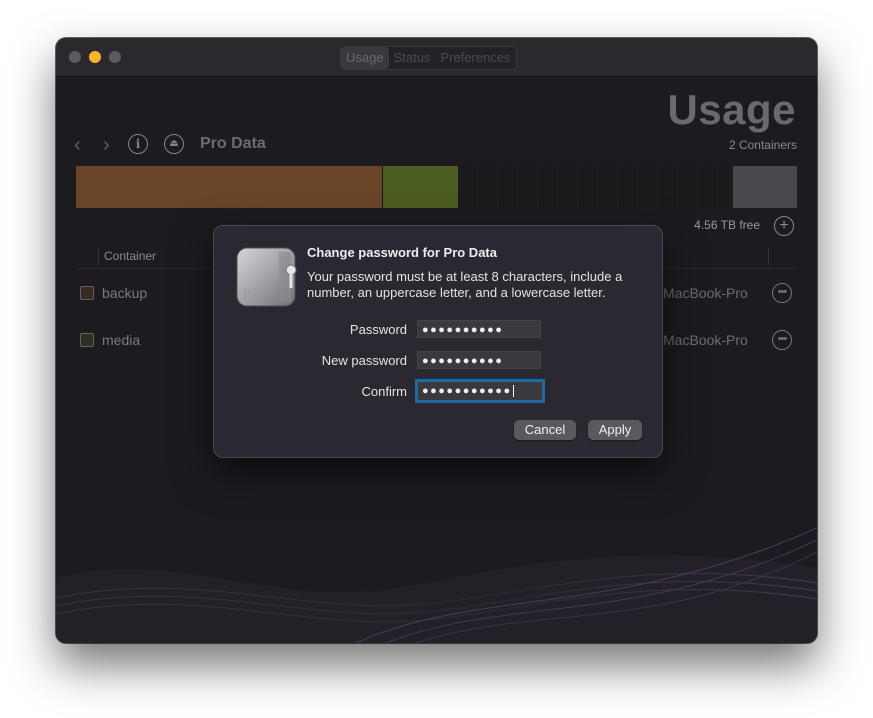 The height and width of the screenshot is (718, 873). What do you see at coordinates (479, 329) in the screenshot?
I see `password-field: ●●●●●●●●●●` at bounding box center [479, 329].